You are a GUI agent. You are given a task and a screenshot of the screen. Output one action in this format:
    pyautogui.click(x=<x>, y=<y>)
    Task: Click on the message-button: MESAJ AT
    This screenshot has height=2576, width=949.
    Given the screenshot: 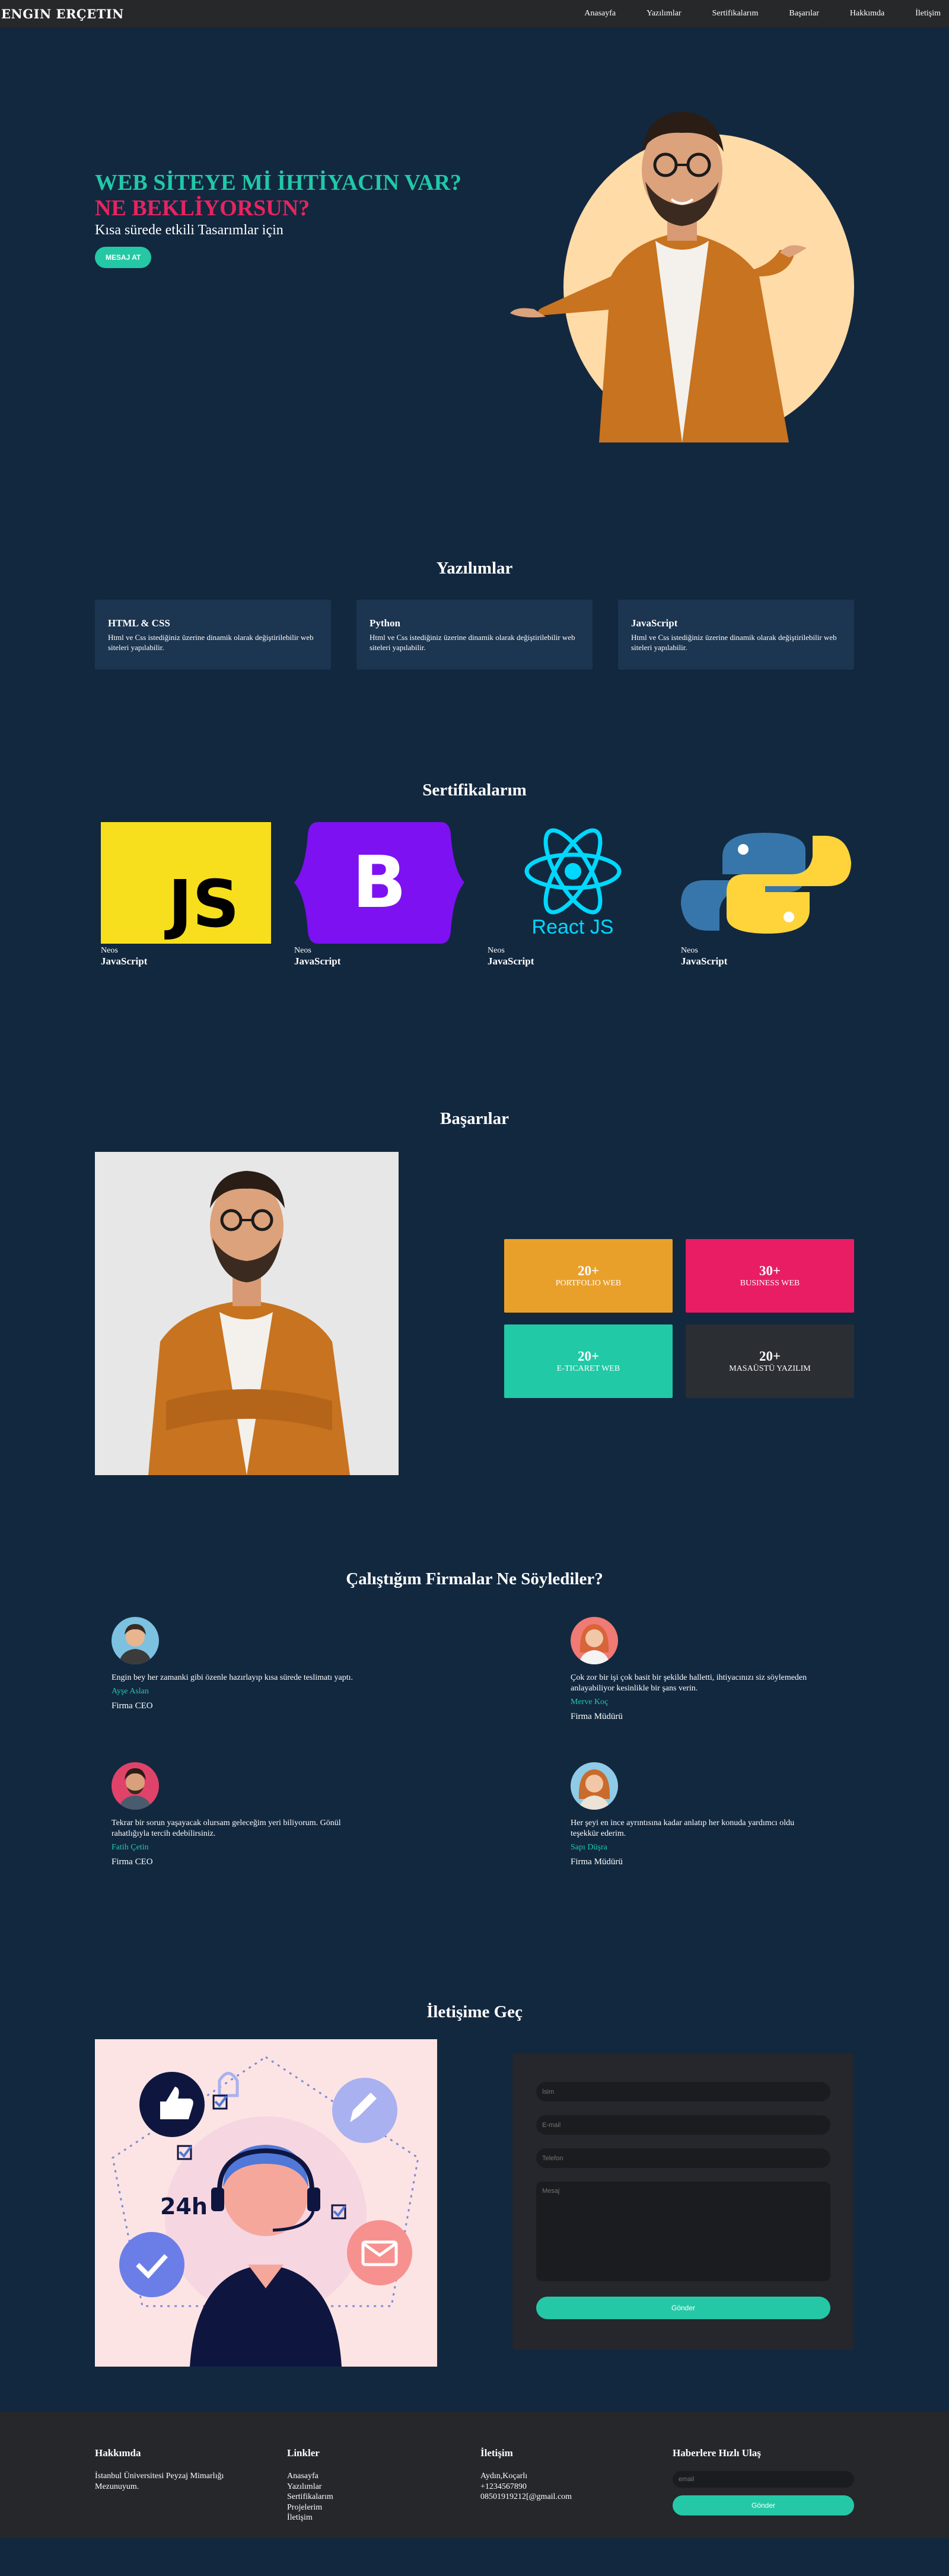 What is the action you would take?
    pyautogui.click(x=123, y=258)
    